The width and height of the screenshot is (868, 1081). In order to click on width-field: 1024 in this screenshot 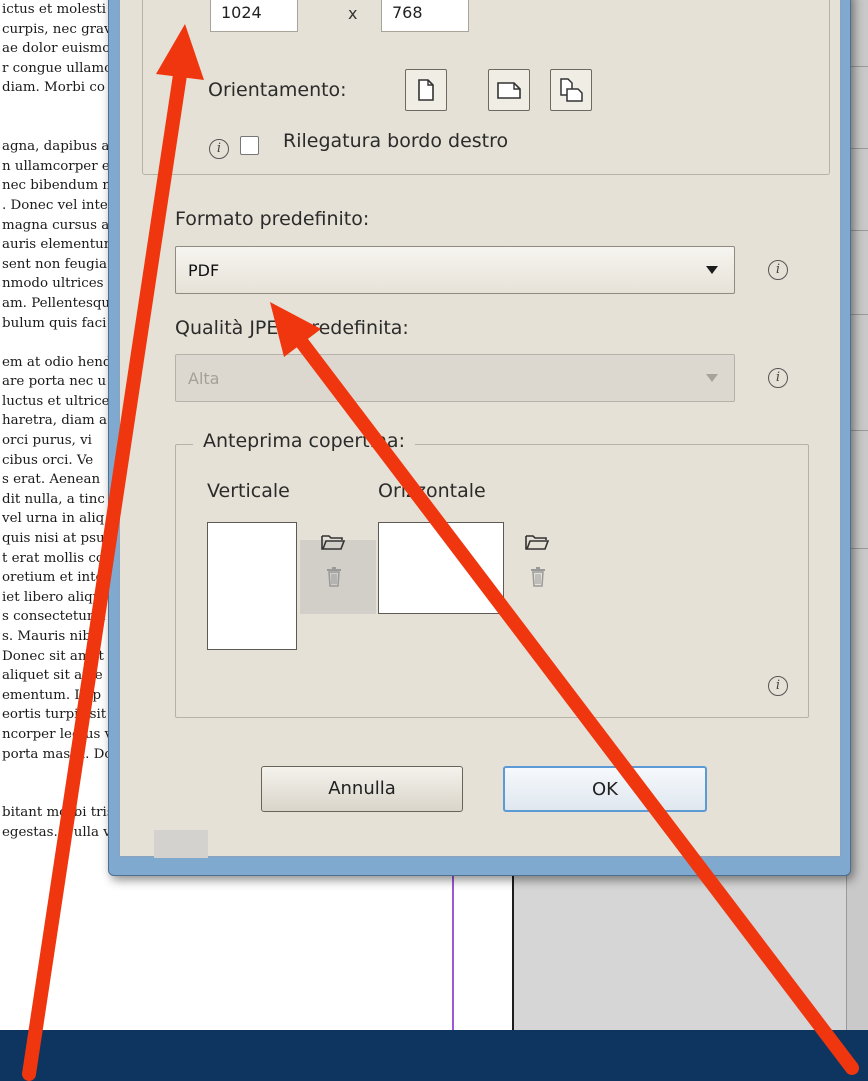, I will do `click(254, 16)`.